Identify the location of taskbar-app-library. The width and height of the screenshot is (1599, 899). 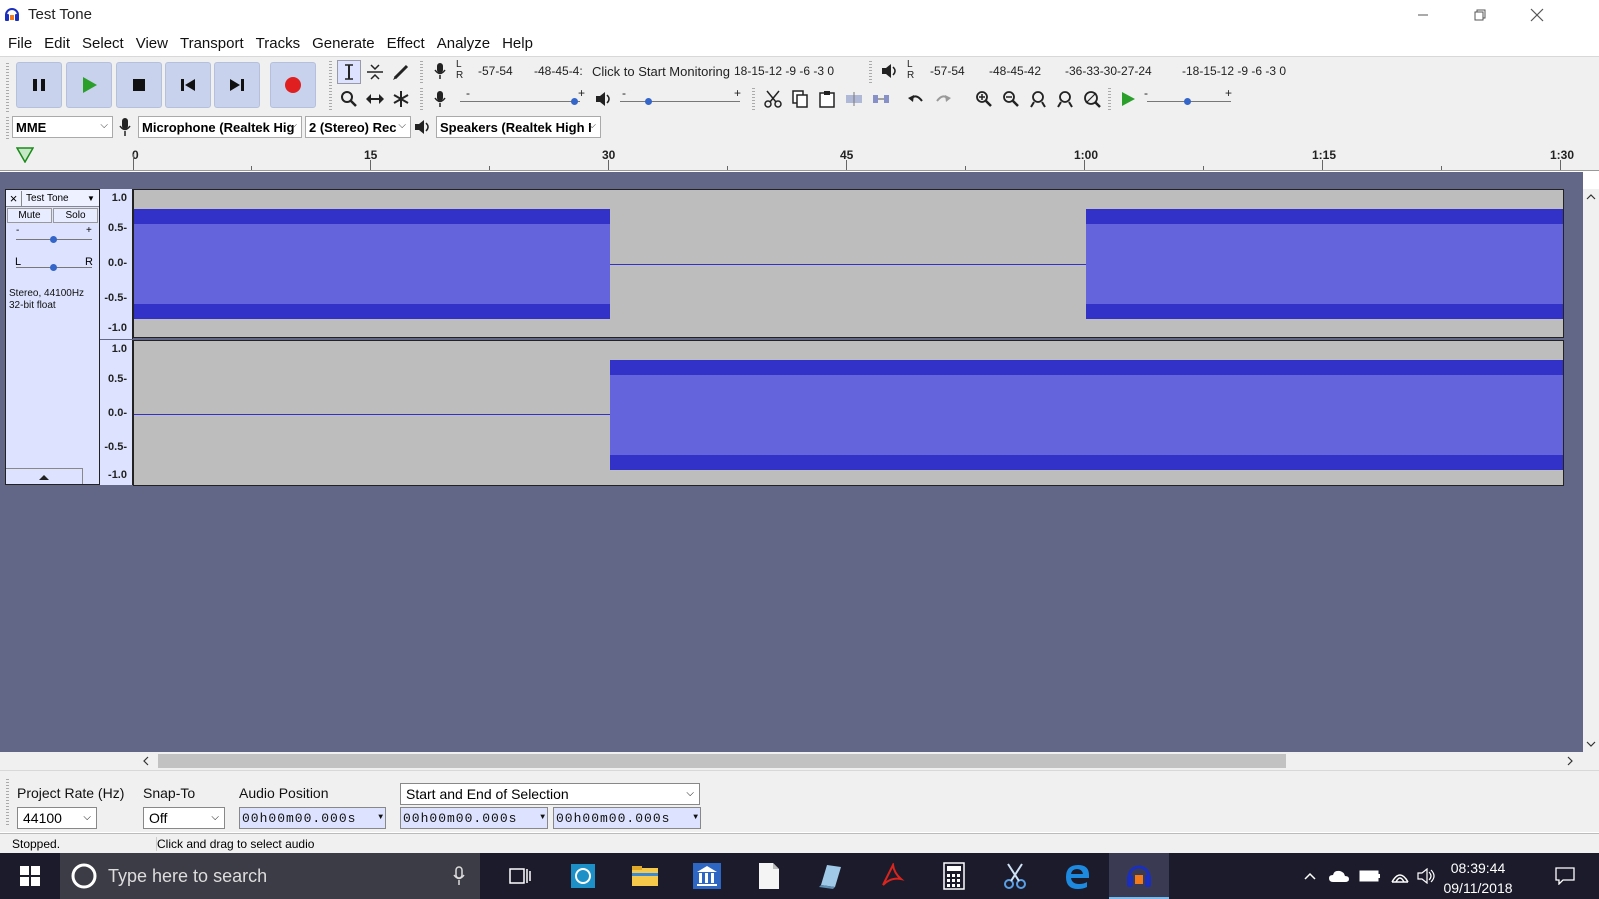
(707, 876).